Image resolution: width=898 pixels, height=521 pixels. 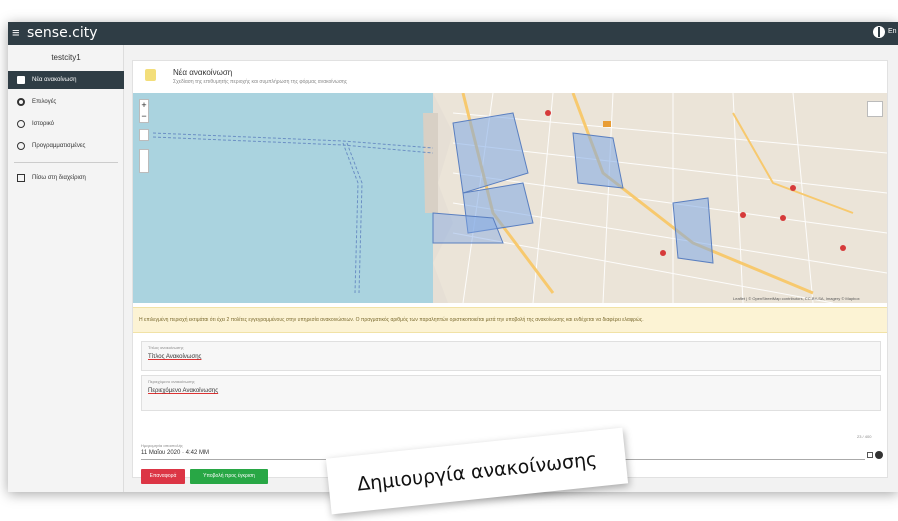 What do you see at coordinates (174, 357) in the screenshot?
I see `title-input: Τίτλος Ανακοίνωσης` at bounding box center [174, 357].